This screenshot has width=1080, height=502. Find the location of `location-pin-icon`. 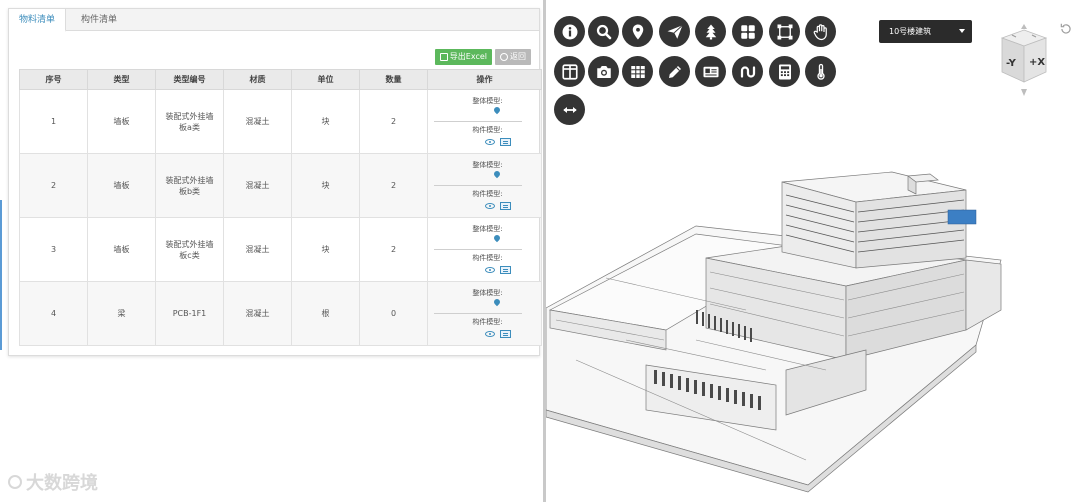

location-pin-icon is located at coordinates (637, 31).